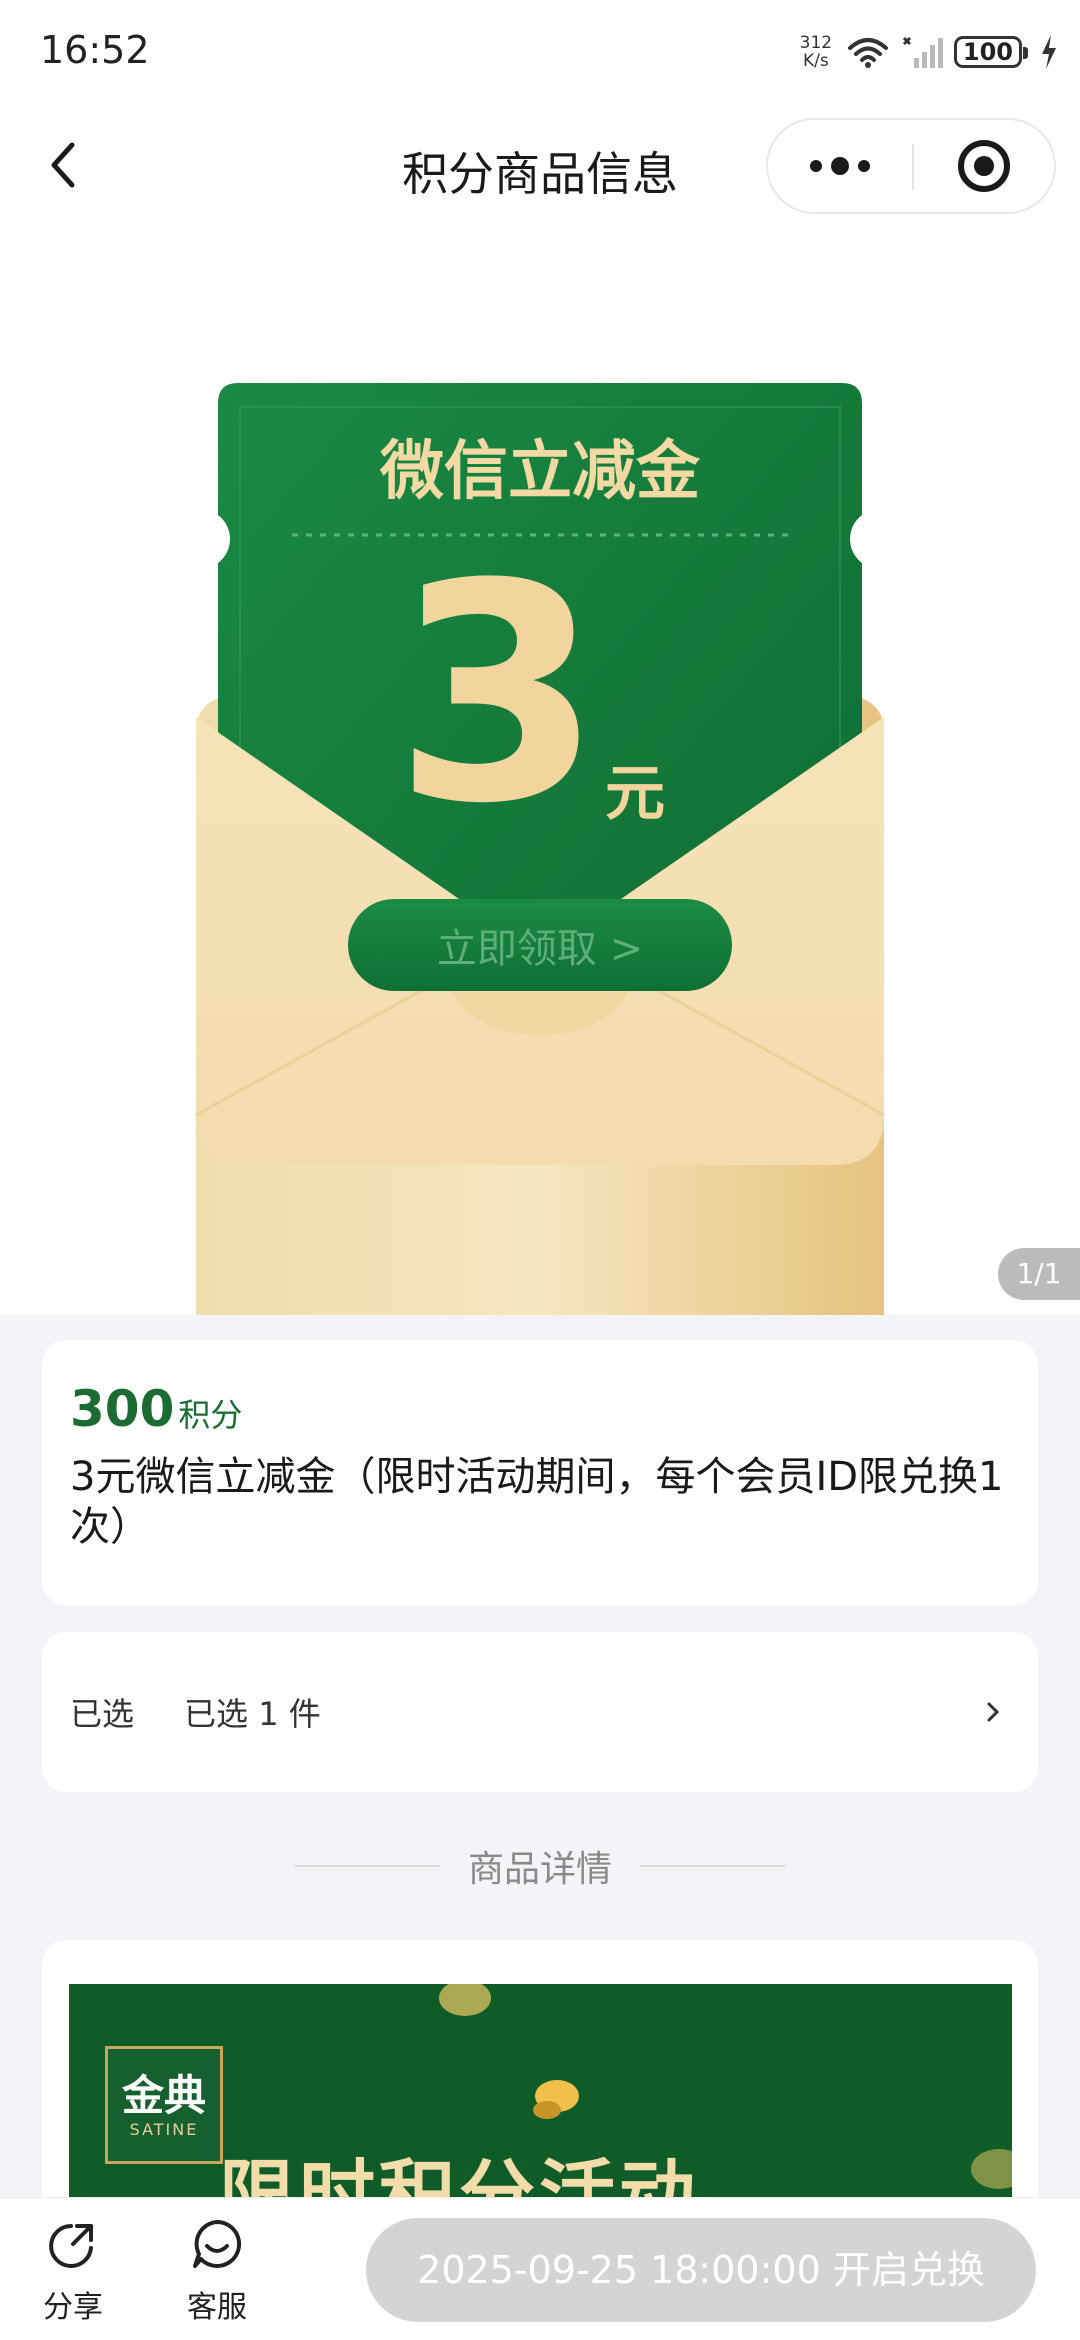  I want to click on battery-icon: 100, so click(991, 52).